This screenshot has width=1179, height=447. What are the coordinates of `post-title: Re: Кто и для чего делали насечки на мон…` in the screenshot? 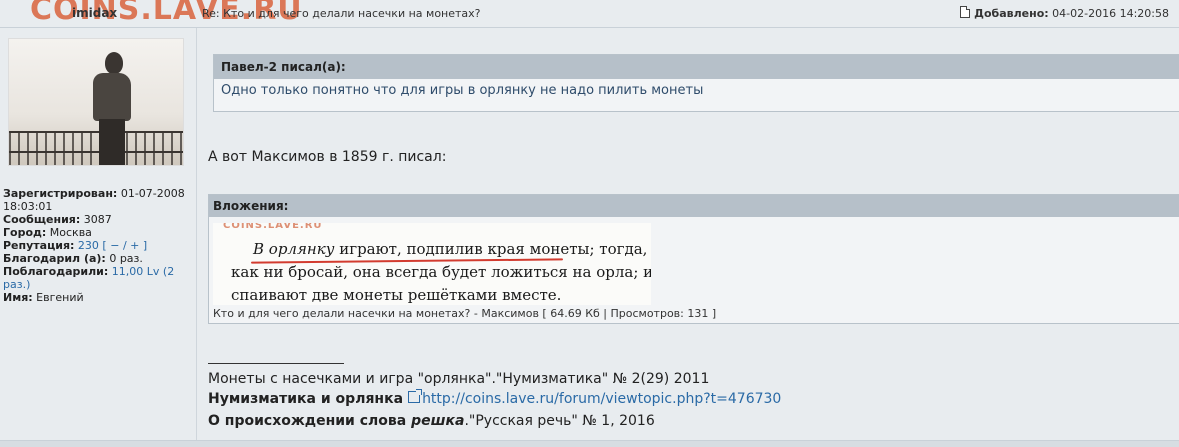 It's located at (341, 13).